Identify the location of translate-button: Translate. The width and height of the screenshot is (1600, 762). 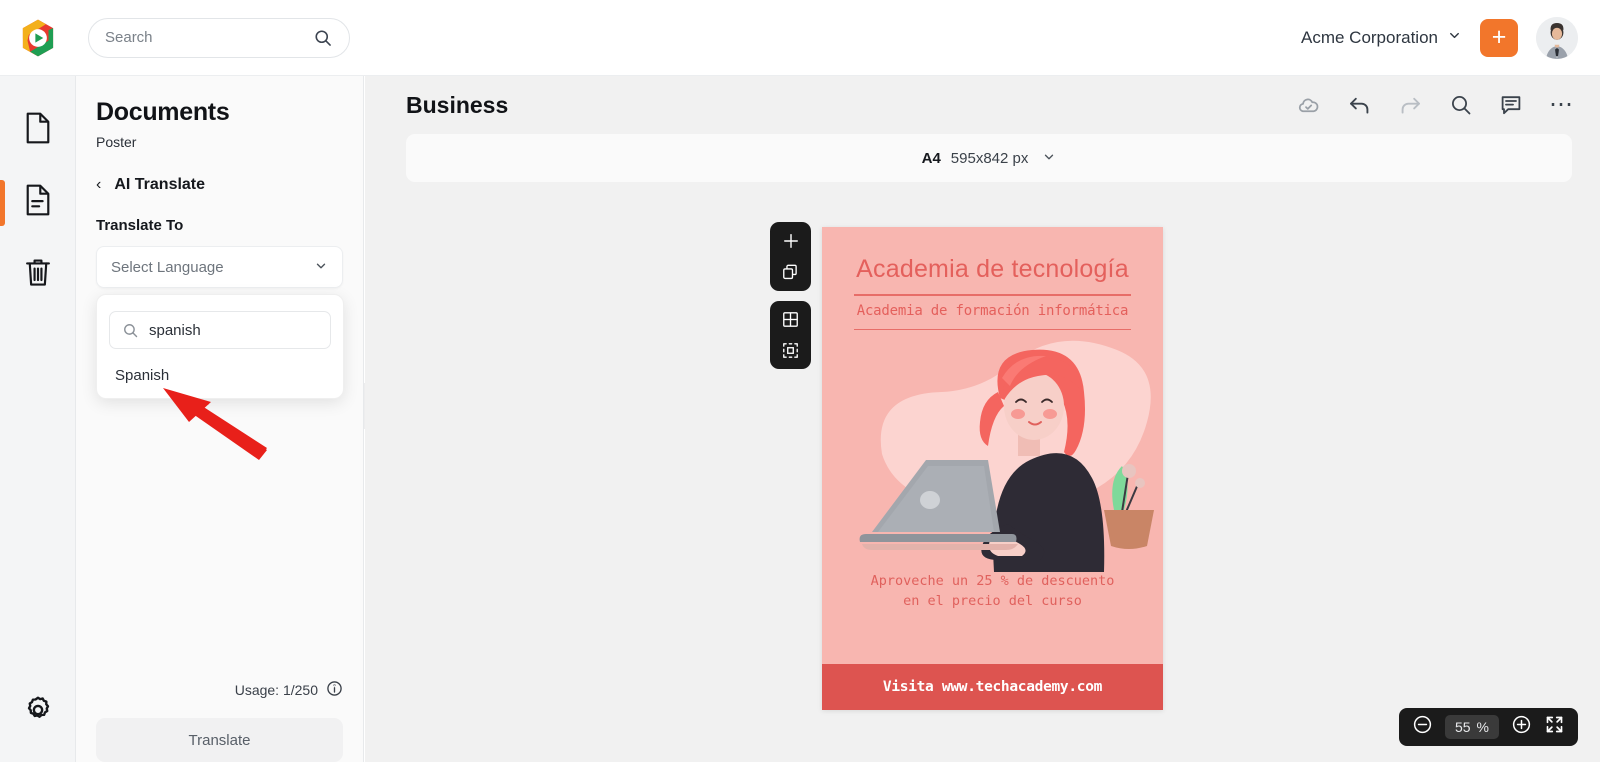
(219, 740).